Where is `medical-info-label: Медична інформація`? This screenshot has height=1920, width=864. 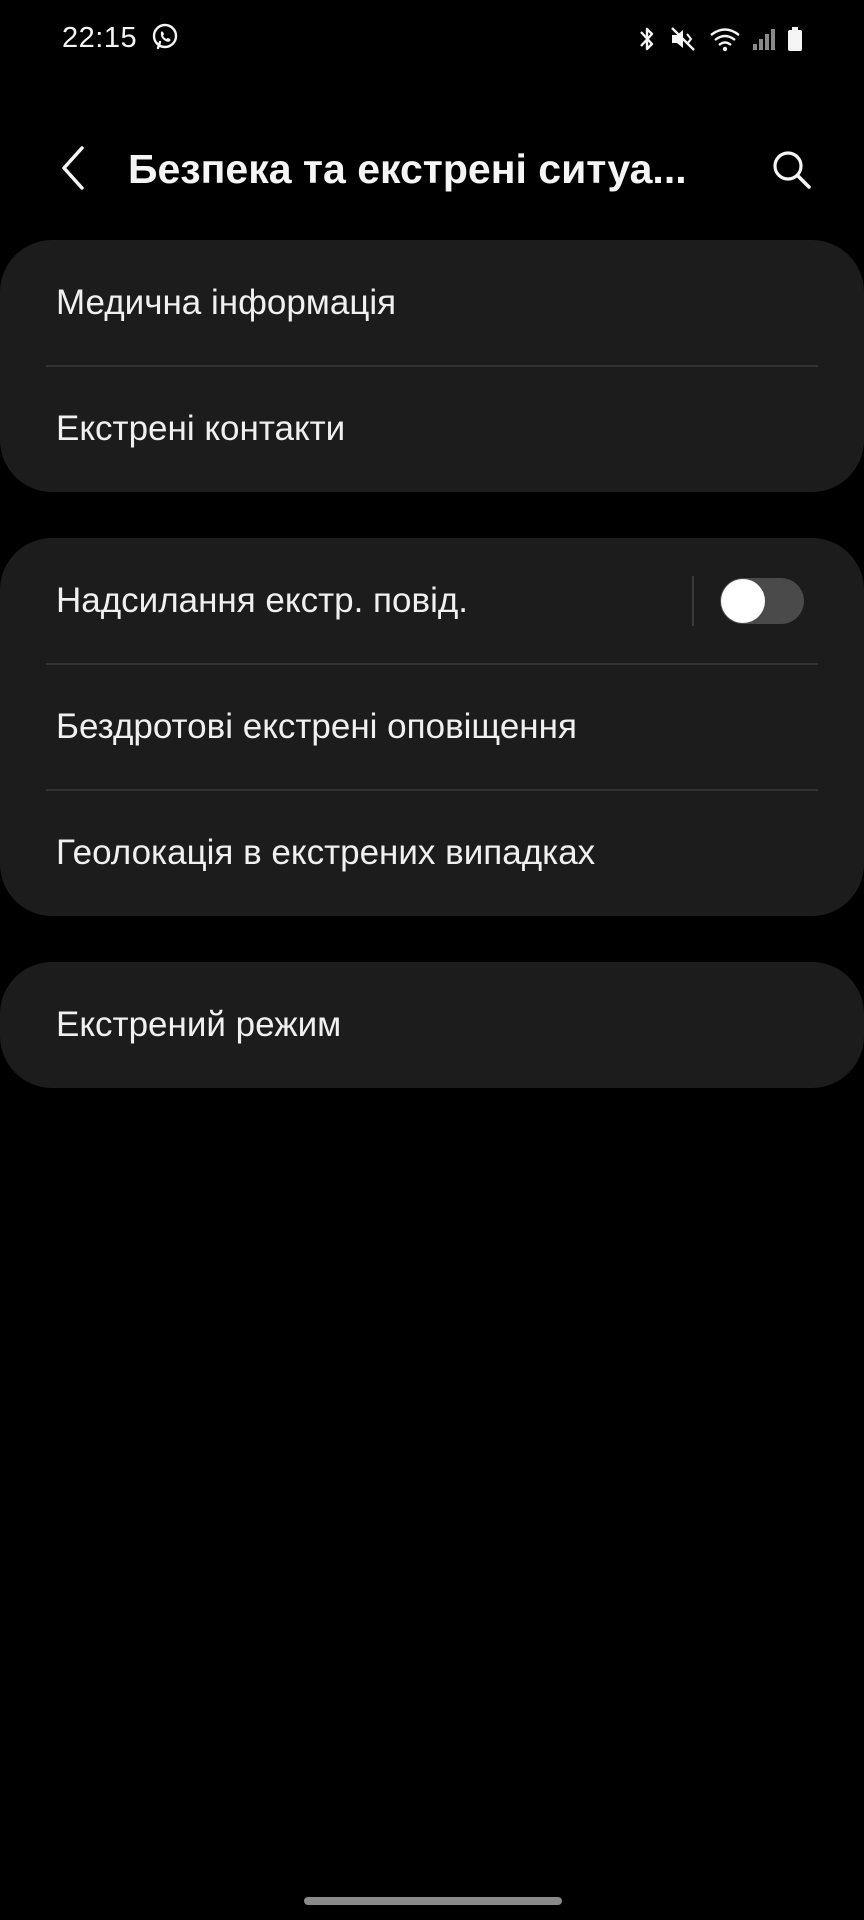
medical-info-label: Медична інформація is located at coordinates (226, 302).